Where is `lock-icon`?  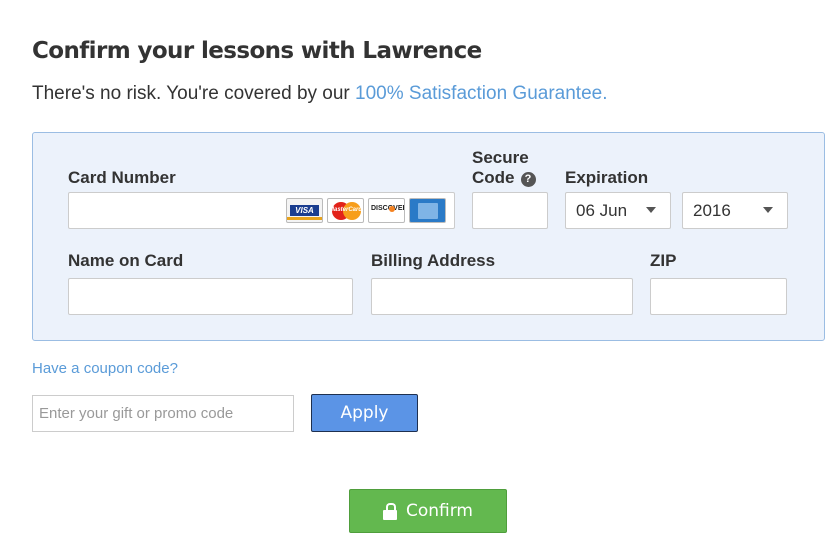
lock-icon is located at coordinates (389, 511).